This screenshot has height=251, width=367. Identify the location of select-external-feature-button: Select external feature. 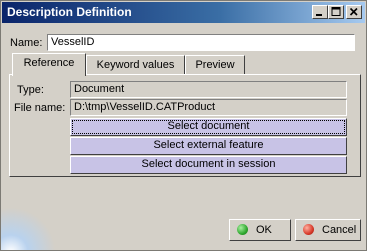
(208, 146).